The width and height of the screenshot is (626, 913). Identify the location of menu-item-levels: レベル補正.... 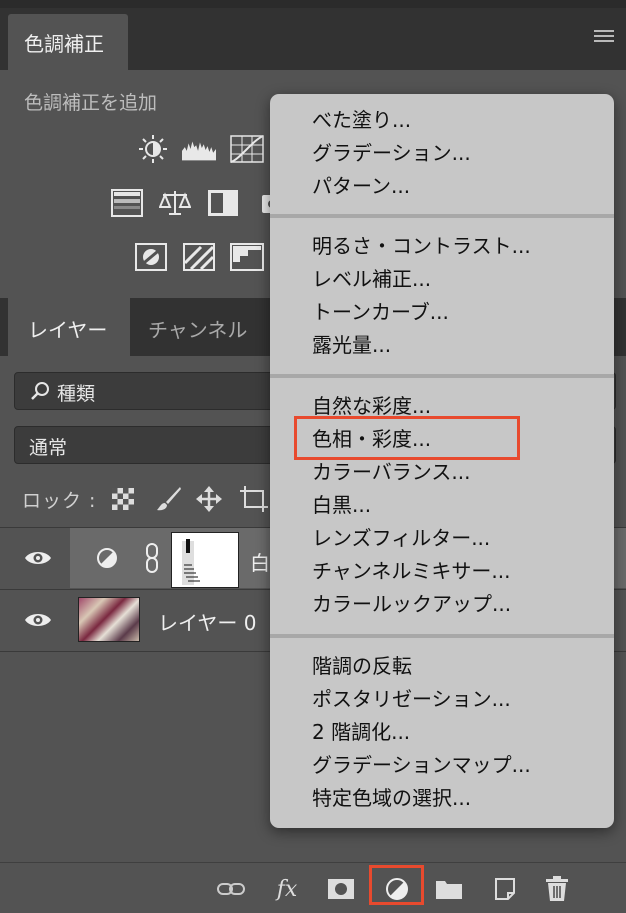
(371, 279).